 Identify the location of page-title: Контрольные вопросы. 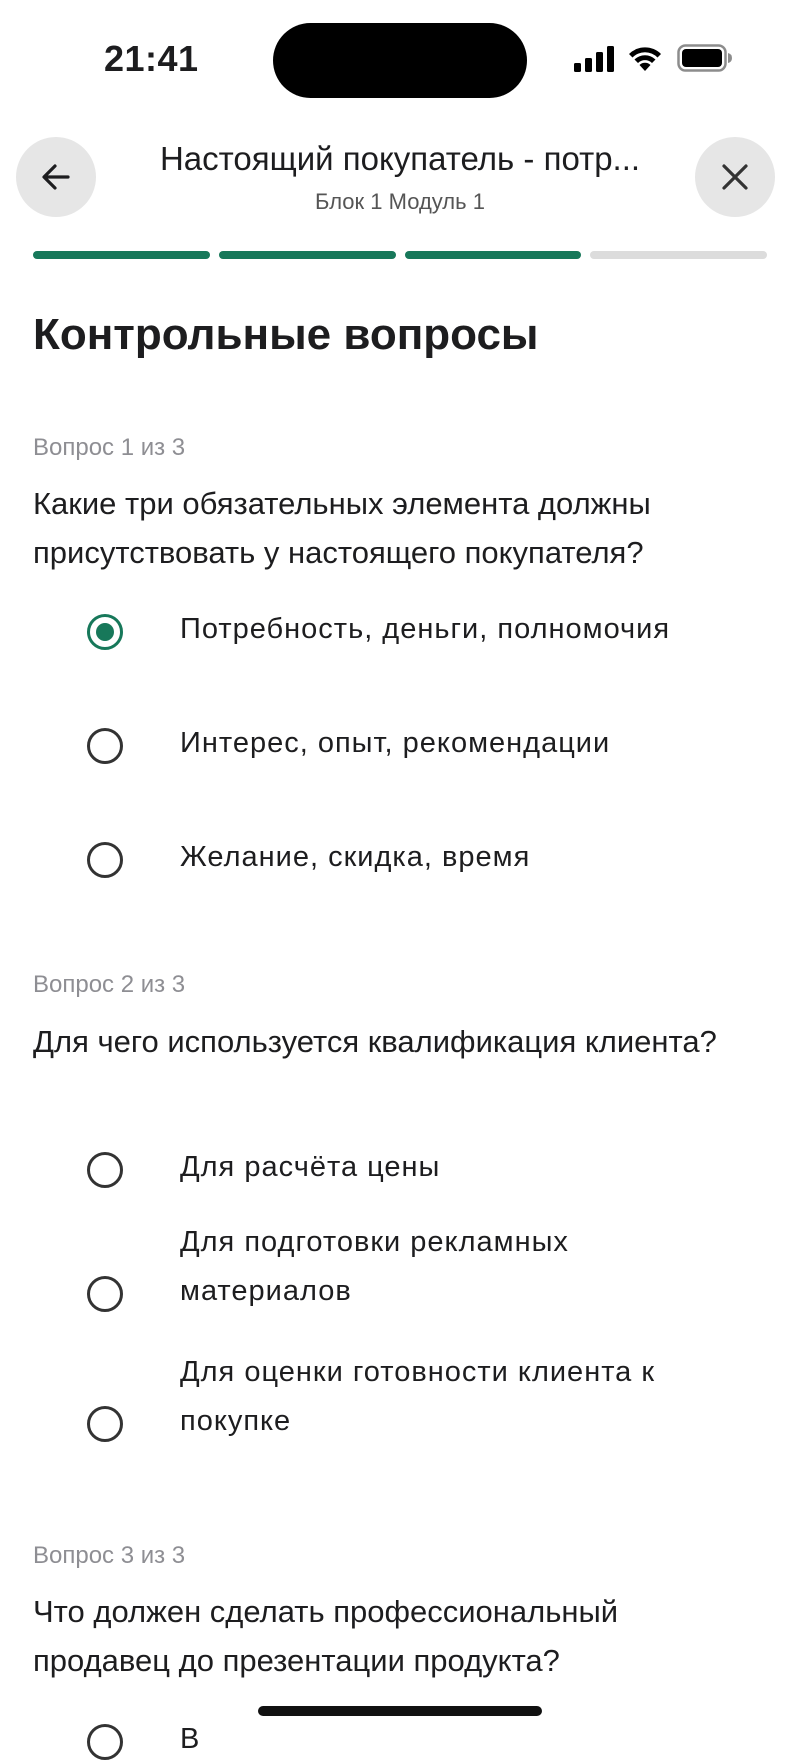
(286, 334).